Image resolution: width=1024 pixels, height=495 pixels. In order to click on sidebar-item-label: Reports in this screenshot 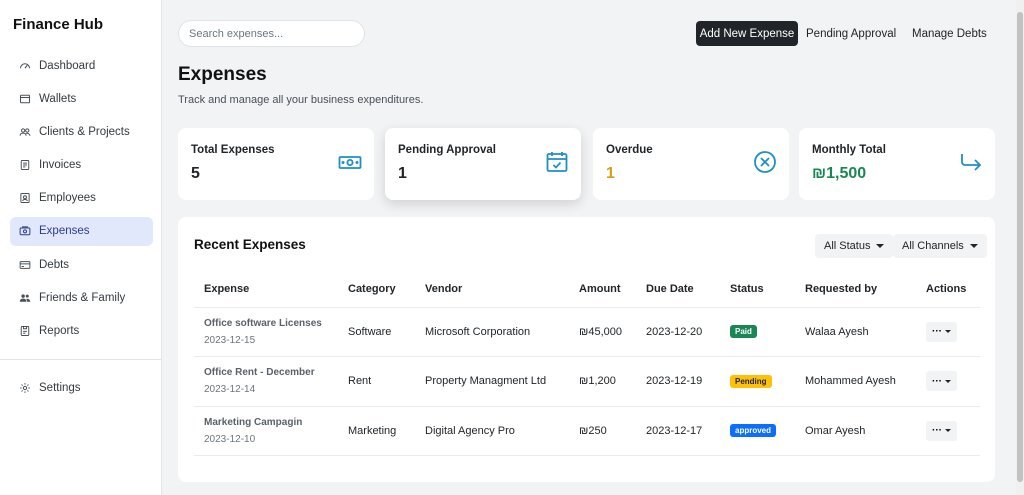, I will do `click(59, 331)`.